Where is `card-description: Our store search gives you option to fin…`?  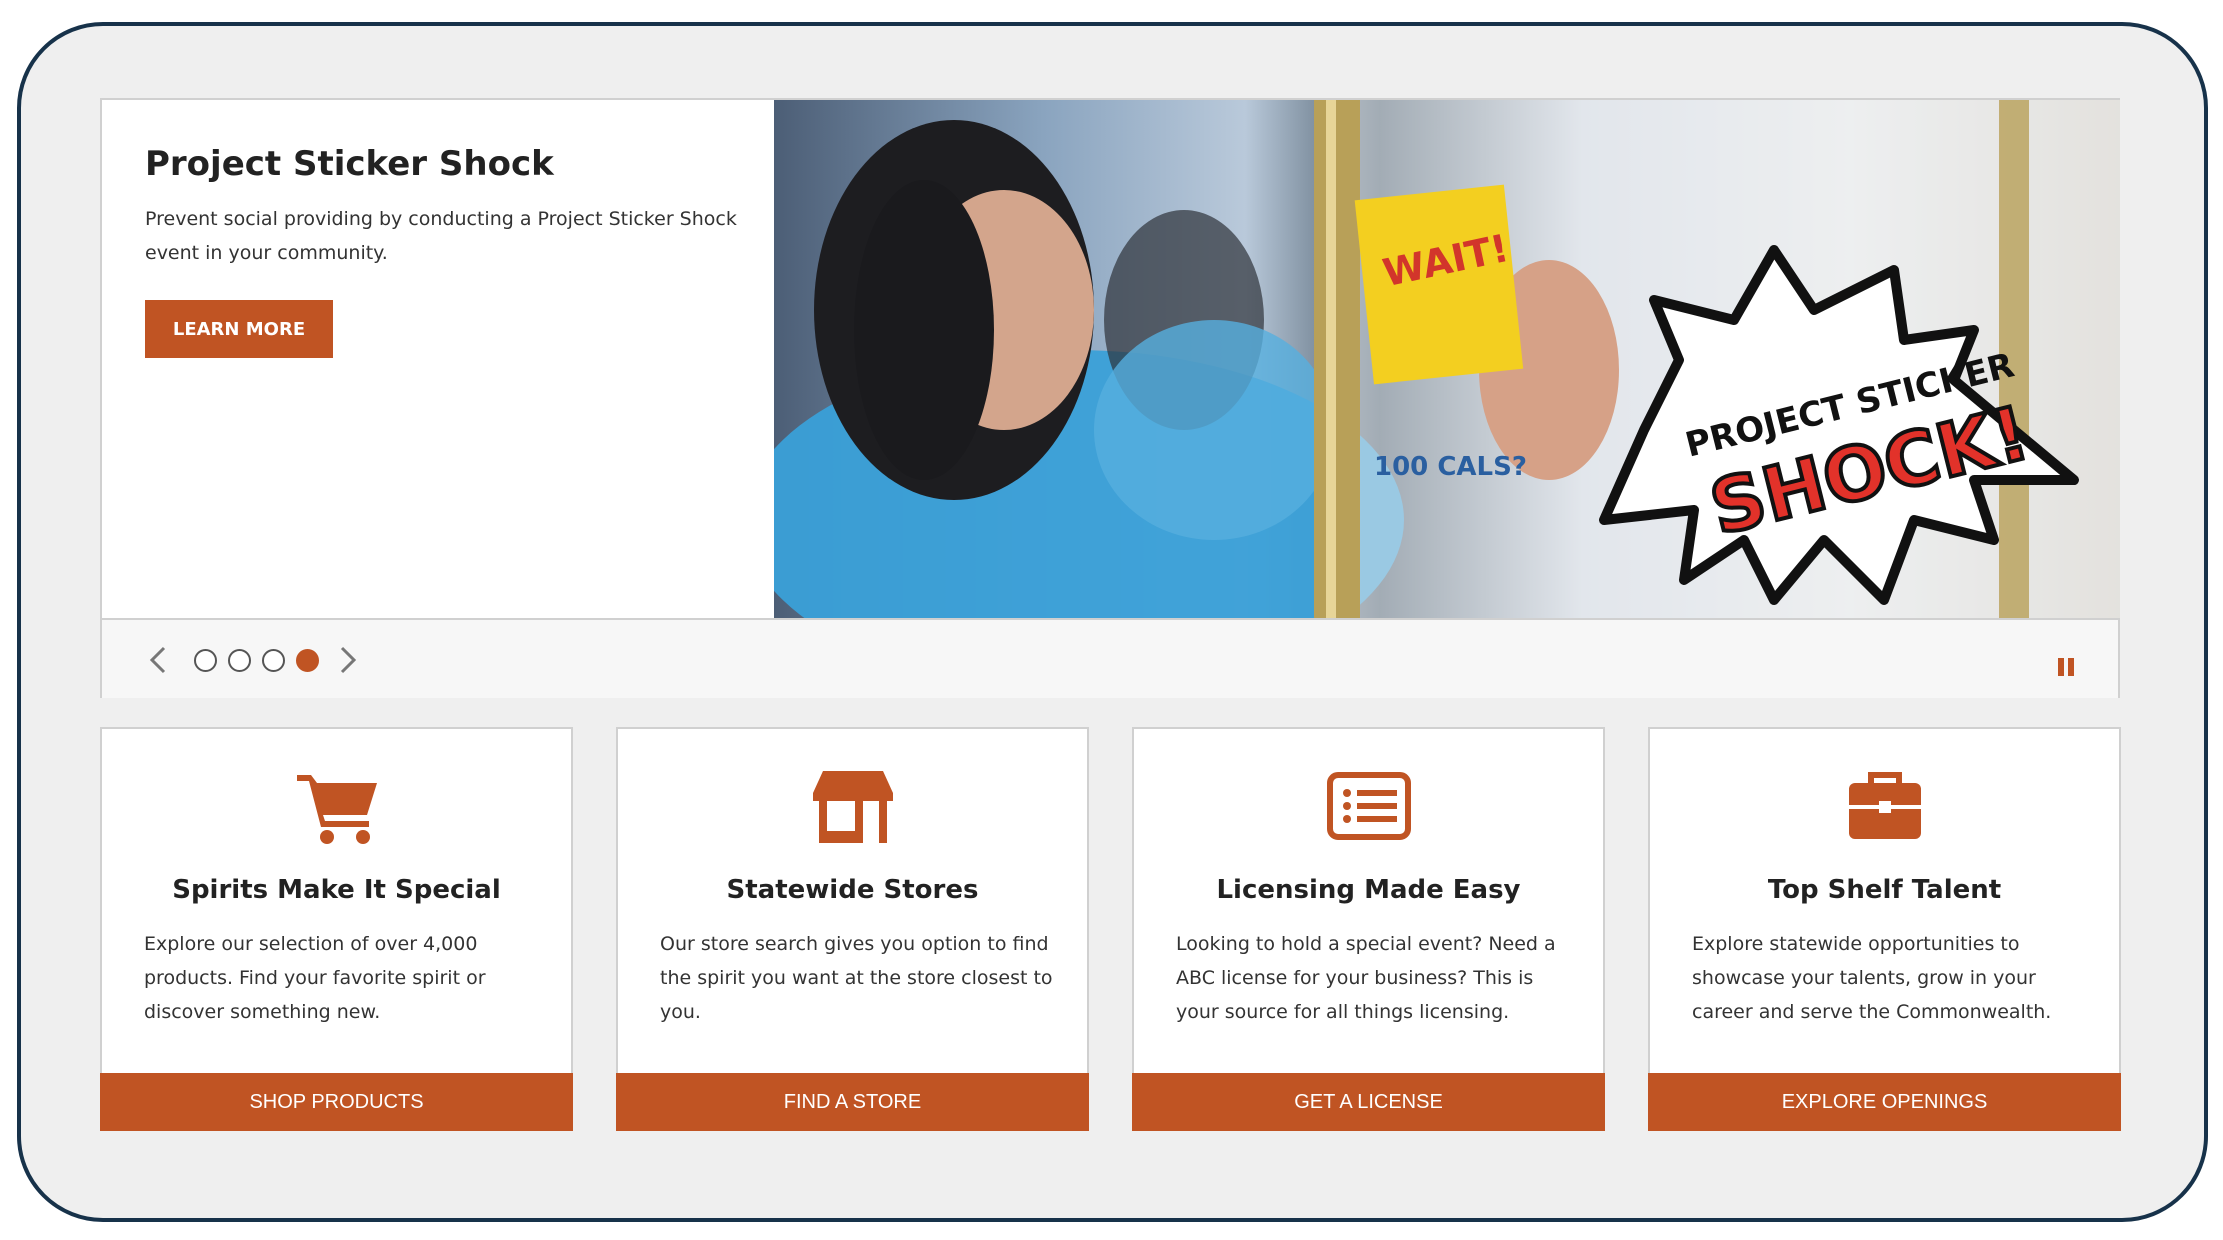 card-description: Our store search gives you option to fin… is located at coordinates (856, 978).